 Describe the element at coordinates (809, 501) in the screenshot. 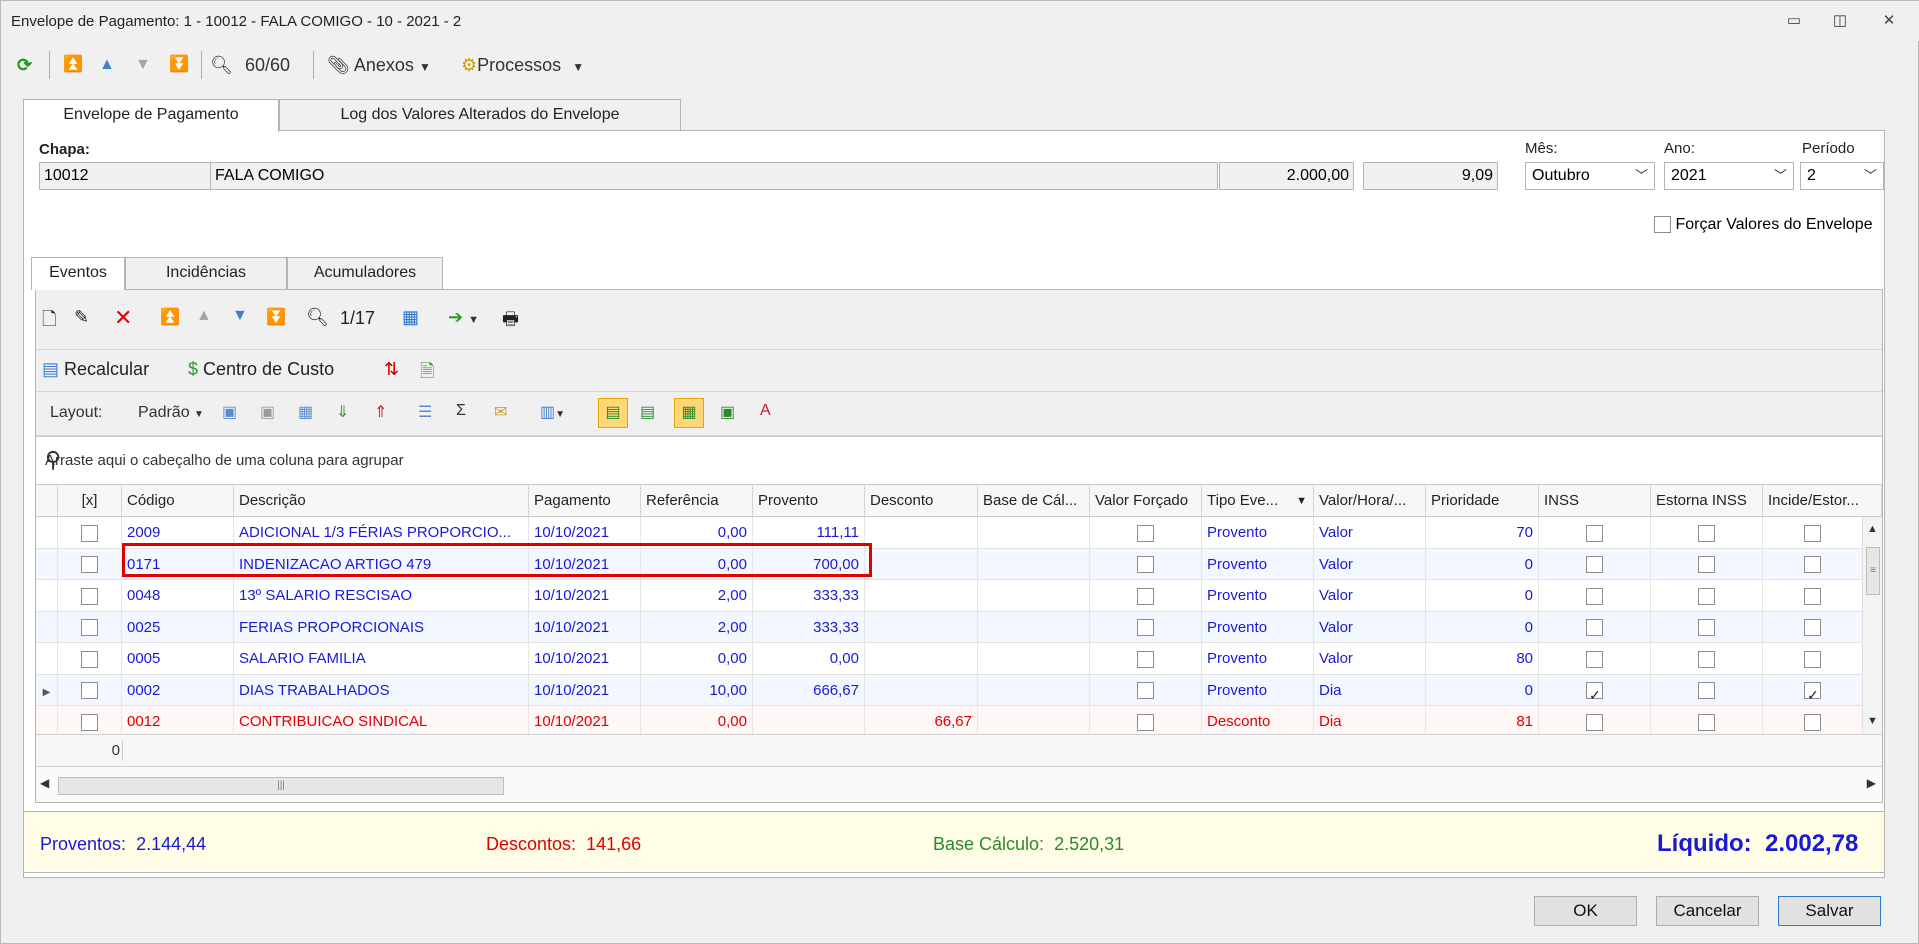

I see `col-provento: Provento` at that location.